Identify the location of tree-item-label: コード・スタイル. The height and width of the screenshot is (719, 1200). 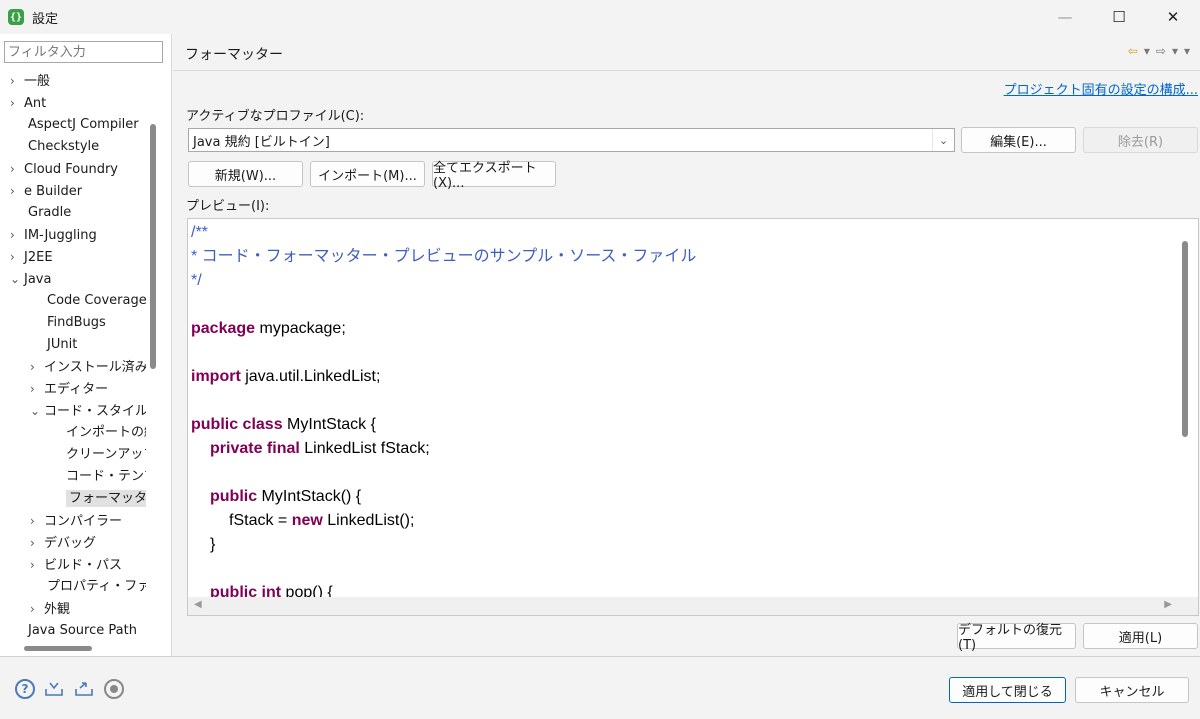
(95, 411).